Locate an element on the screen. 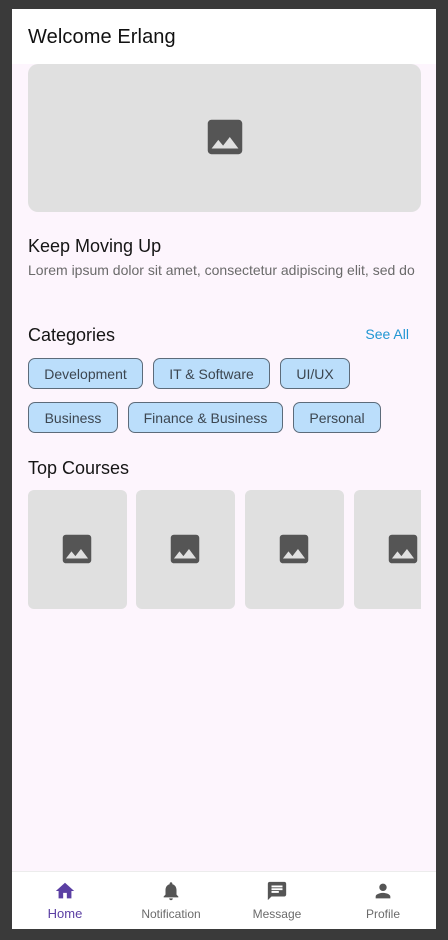 This screenshot has width=448, height=940. home-icon is located at coordinates (65, 890).